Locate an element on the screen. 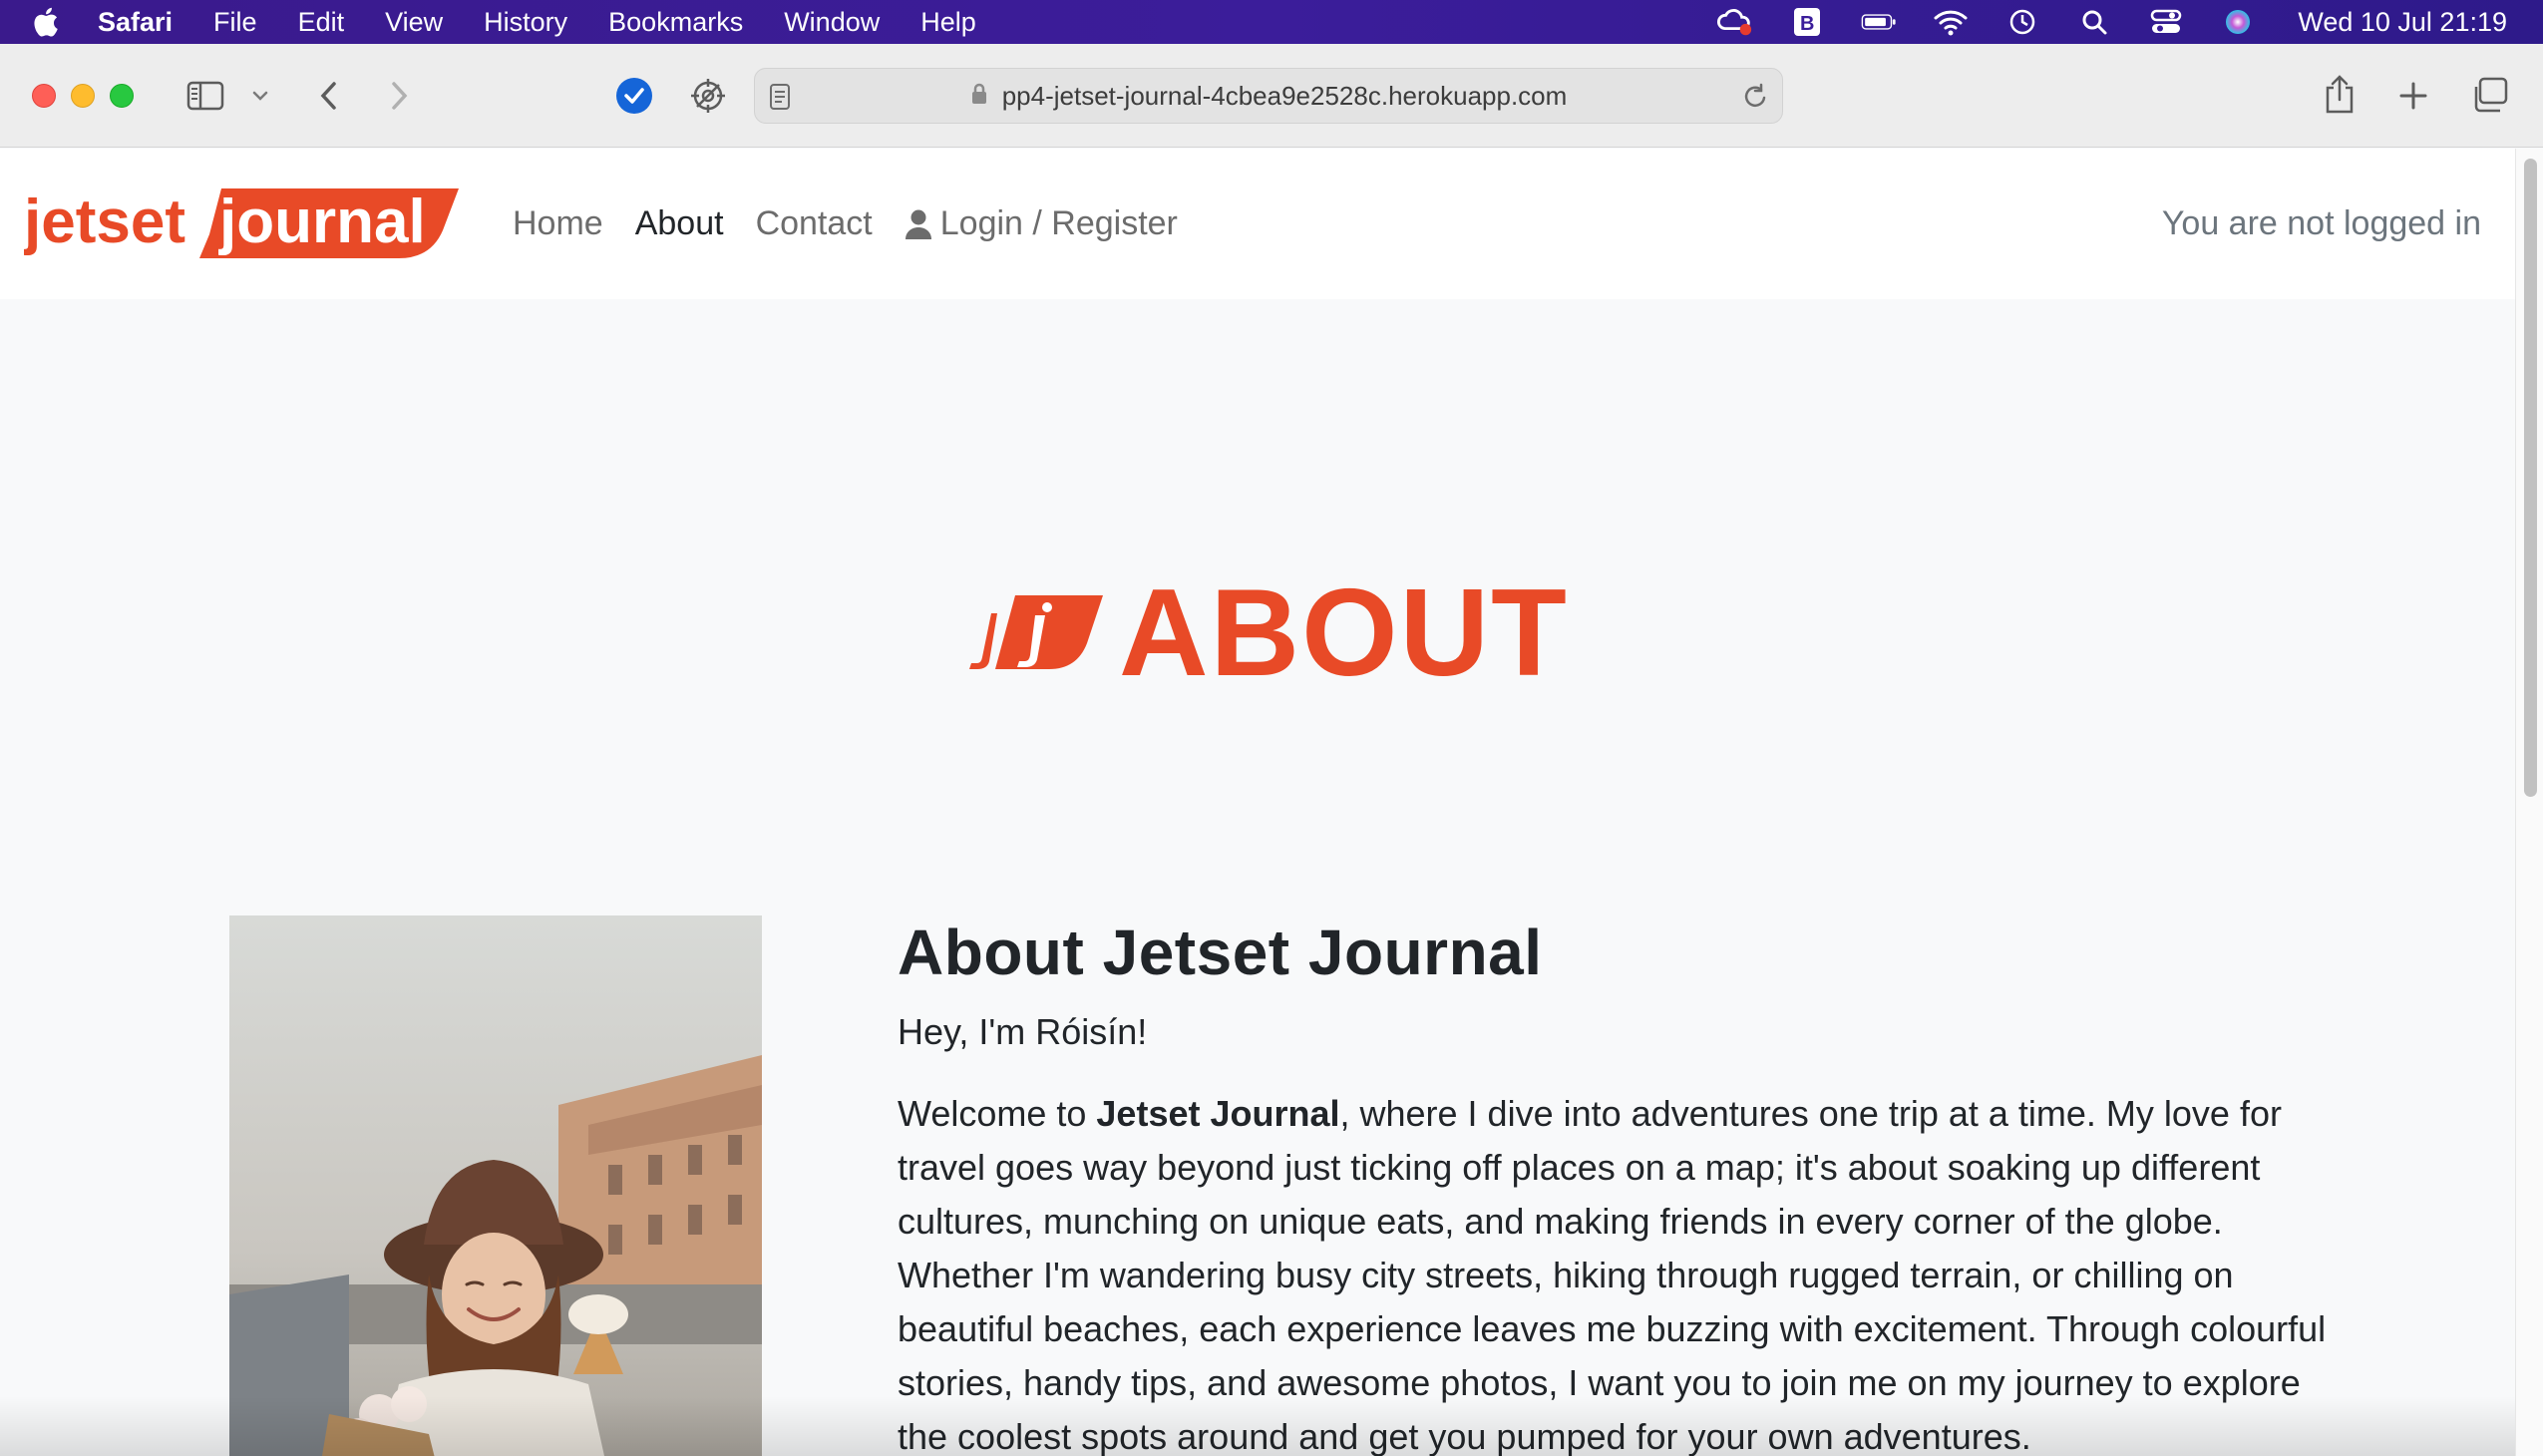  menu-history: History is located at coordinates (525, 22).